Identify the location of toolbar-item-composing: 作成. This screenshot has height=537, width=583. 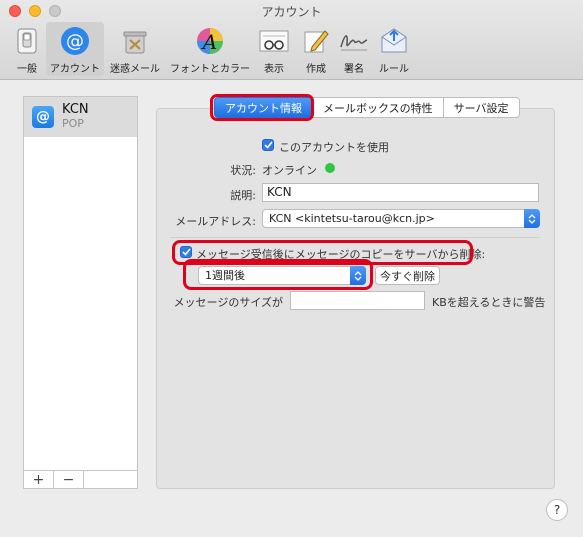
(316, 49).